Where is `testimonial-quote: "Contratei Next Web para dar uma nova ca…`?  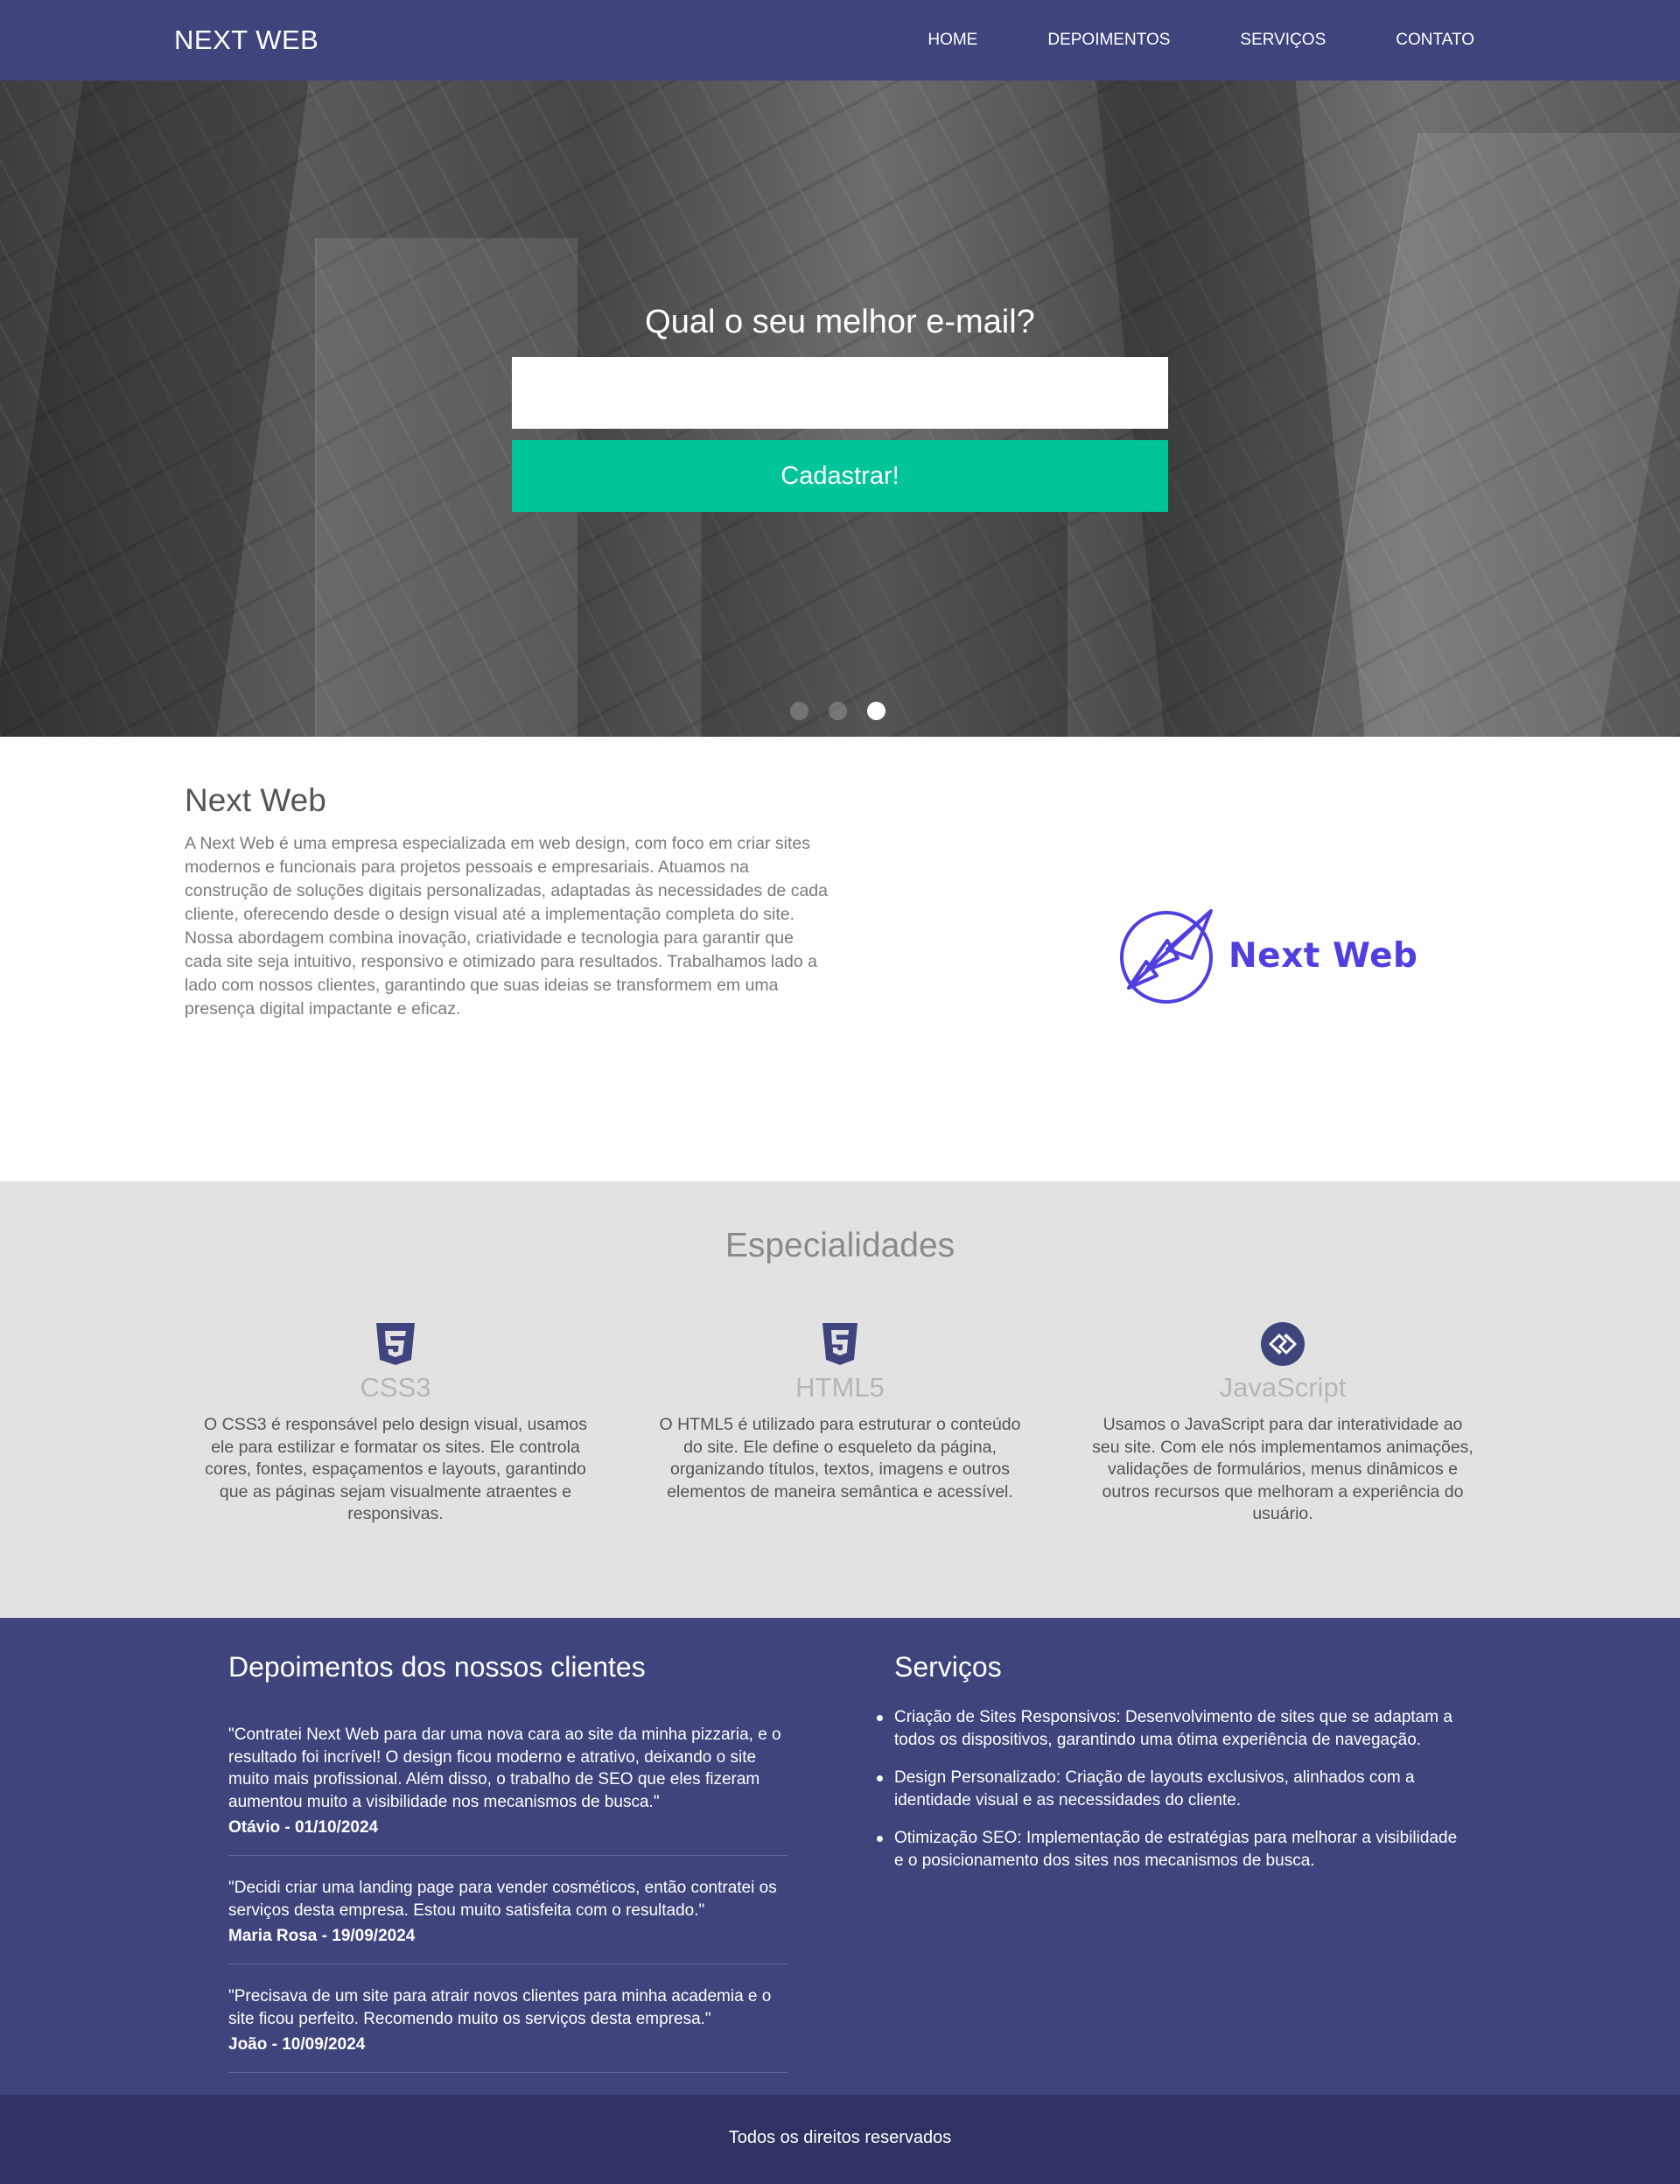
testimonial-quote: "Contratei Next Web para dar uma nova ca… is located at coordinates (504, 1768).